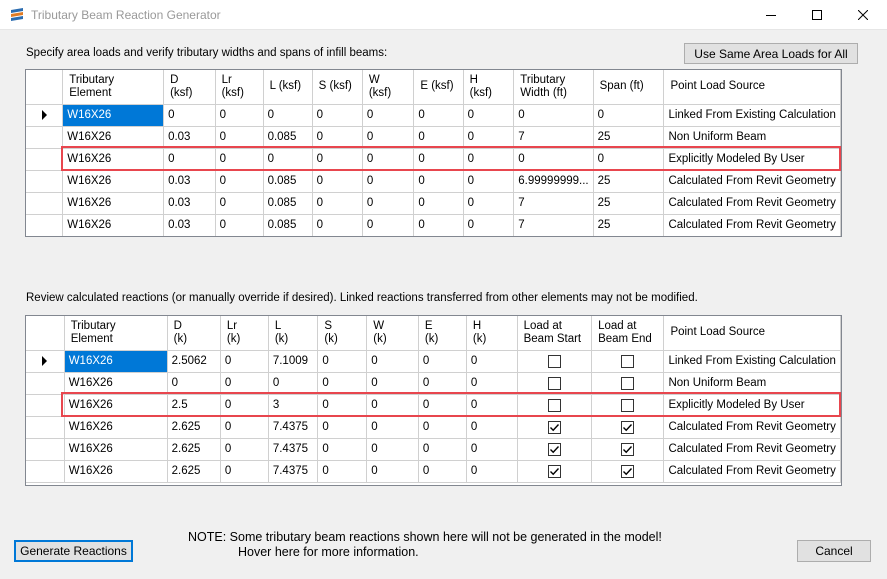  I want to click on point-load-source-cell: Non Uniform Beam, so click(752, 383).